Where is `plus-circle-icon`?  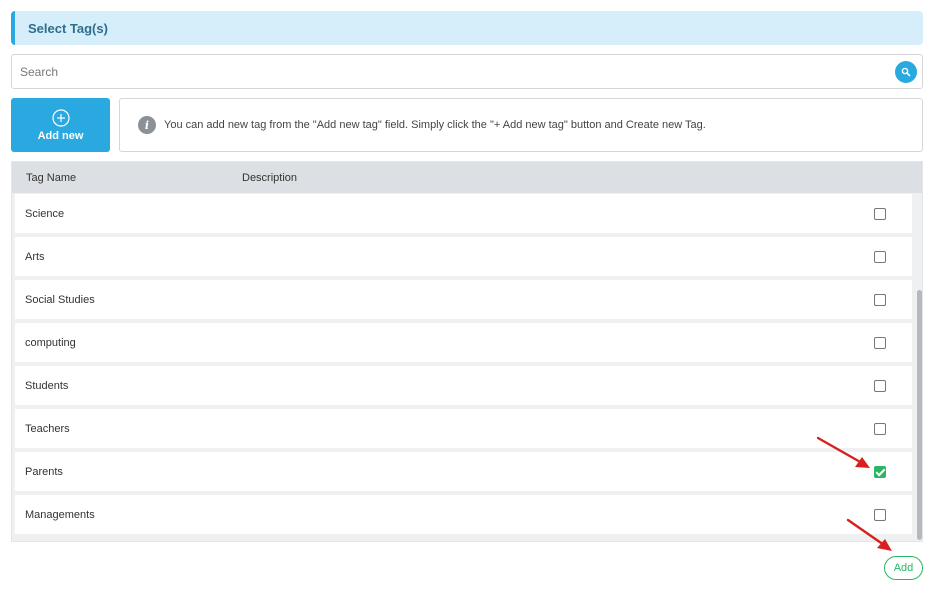 plus-circle-icon is located at coordinates (60, 117).